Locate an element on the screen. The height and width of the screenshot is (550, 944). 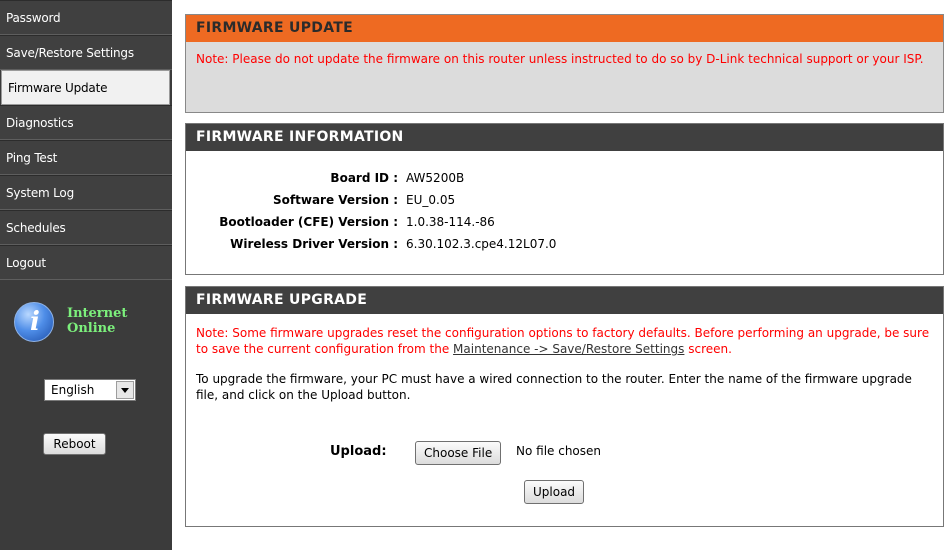
firmware-upgrade-note-end: screen. is located at coordinates (708, 349).